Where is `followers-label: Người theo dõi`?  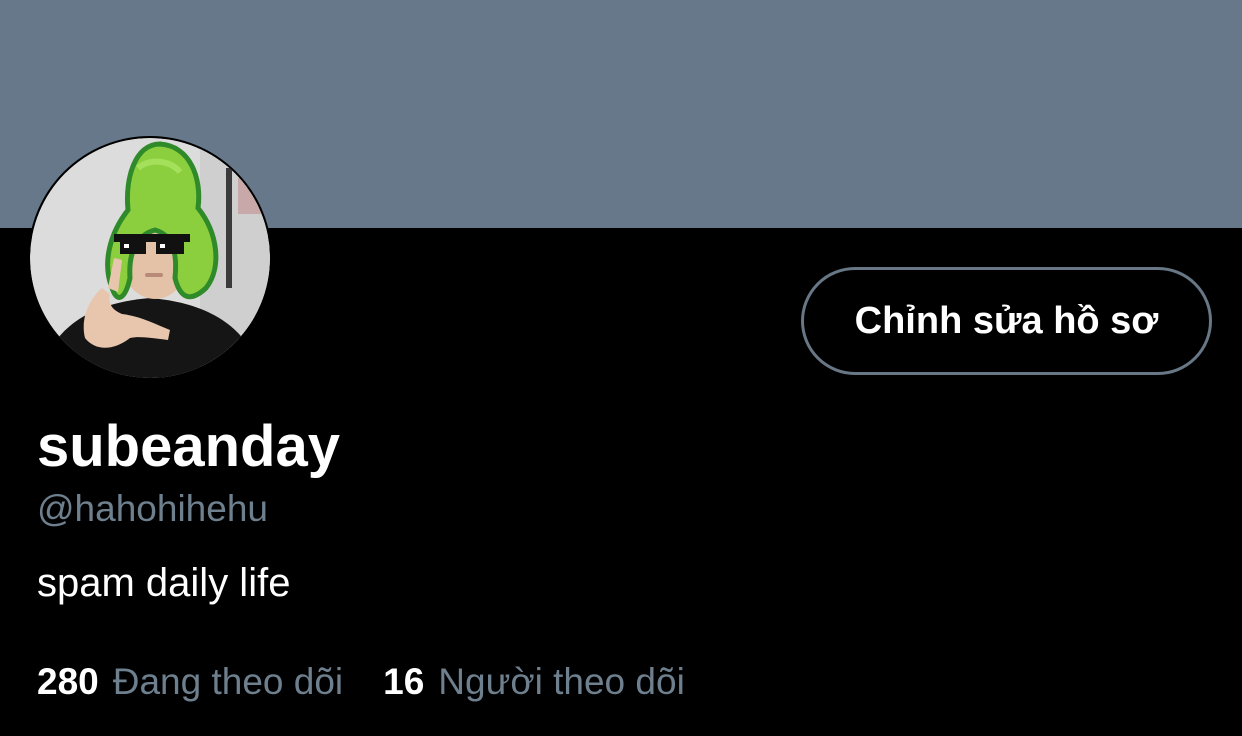
followers-label: Người theo dõi is located at coordinates (561, 681).